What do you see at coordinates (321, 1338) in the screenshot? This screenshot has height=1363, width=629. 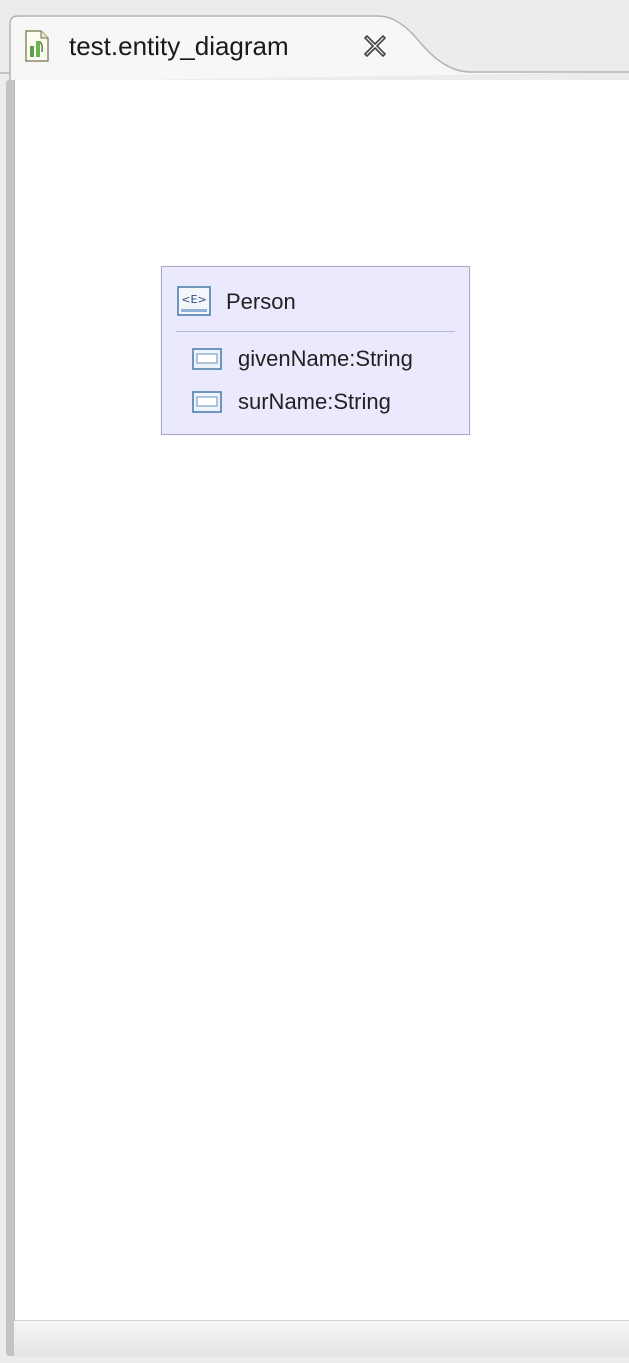 I see `canvas-bottom-bar` at bounding box center [321, 1338].